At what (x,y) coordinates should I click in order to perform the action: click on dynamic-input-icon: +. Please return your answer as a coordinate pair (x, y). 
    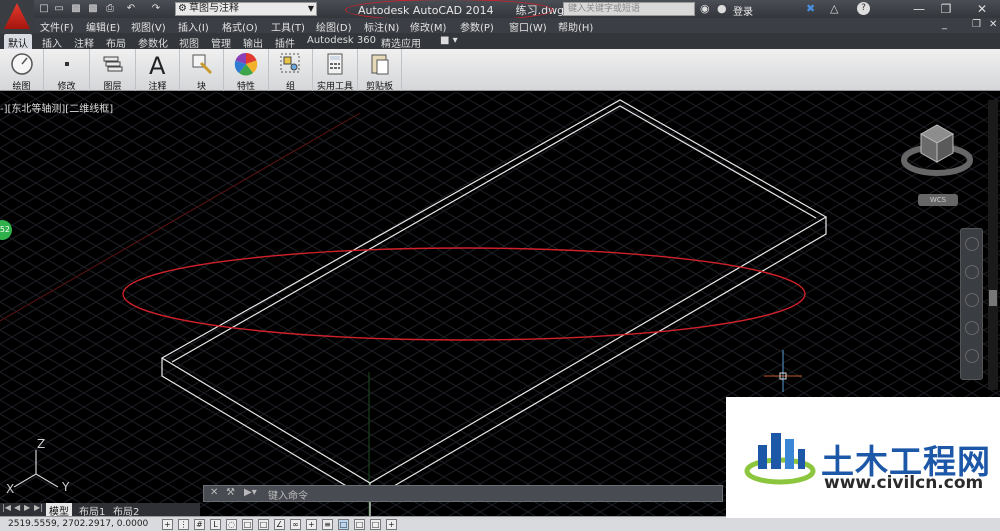
    Looking at the image, I should click on (311, 524).